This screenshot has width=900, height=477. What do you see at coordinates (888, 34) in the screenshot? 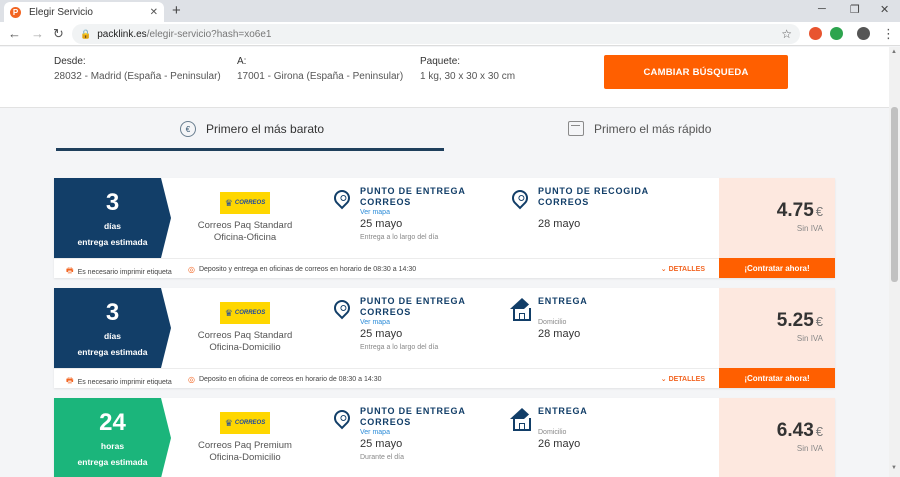
I see `menu-kebab-icon: ⋮` at bounding box center [888, 34].